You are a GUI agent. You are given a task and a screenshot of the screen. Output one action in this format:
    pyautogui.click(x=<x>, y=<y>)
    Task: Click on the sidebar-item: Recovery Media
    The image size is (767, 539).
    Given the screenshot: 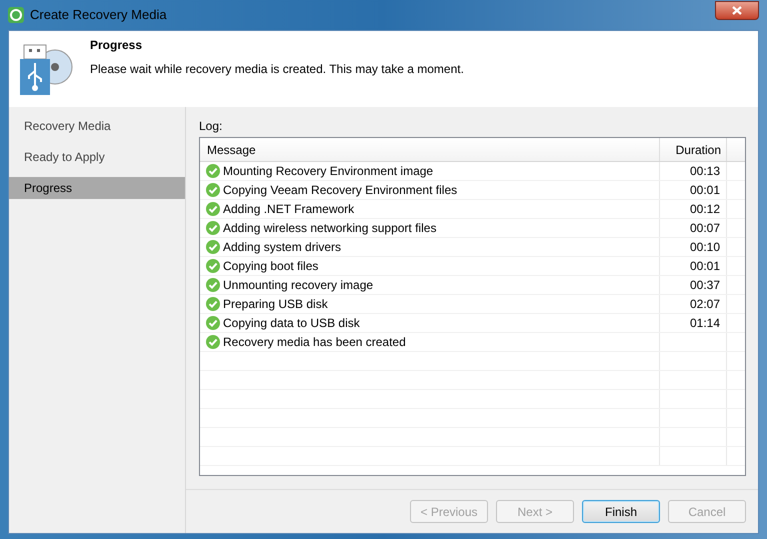 What is the action you would take?
    pyautogui.click(x=97, y=126)
    